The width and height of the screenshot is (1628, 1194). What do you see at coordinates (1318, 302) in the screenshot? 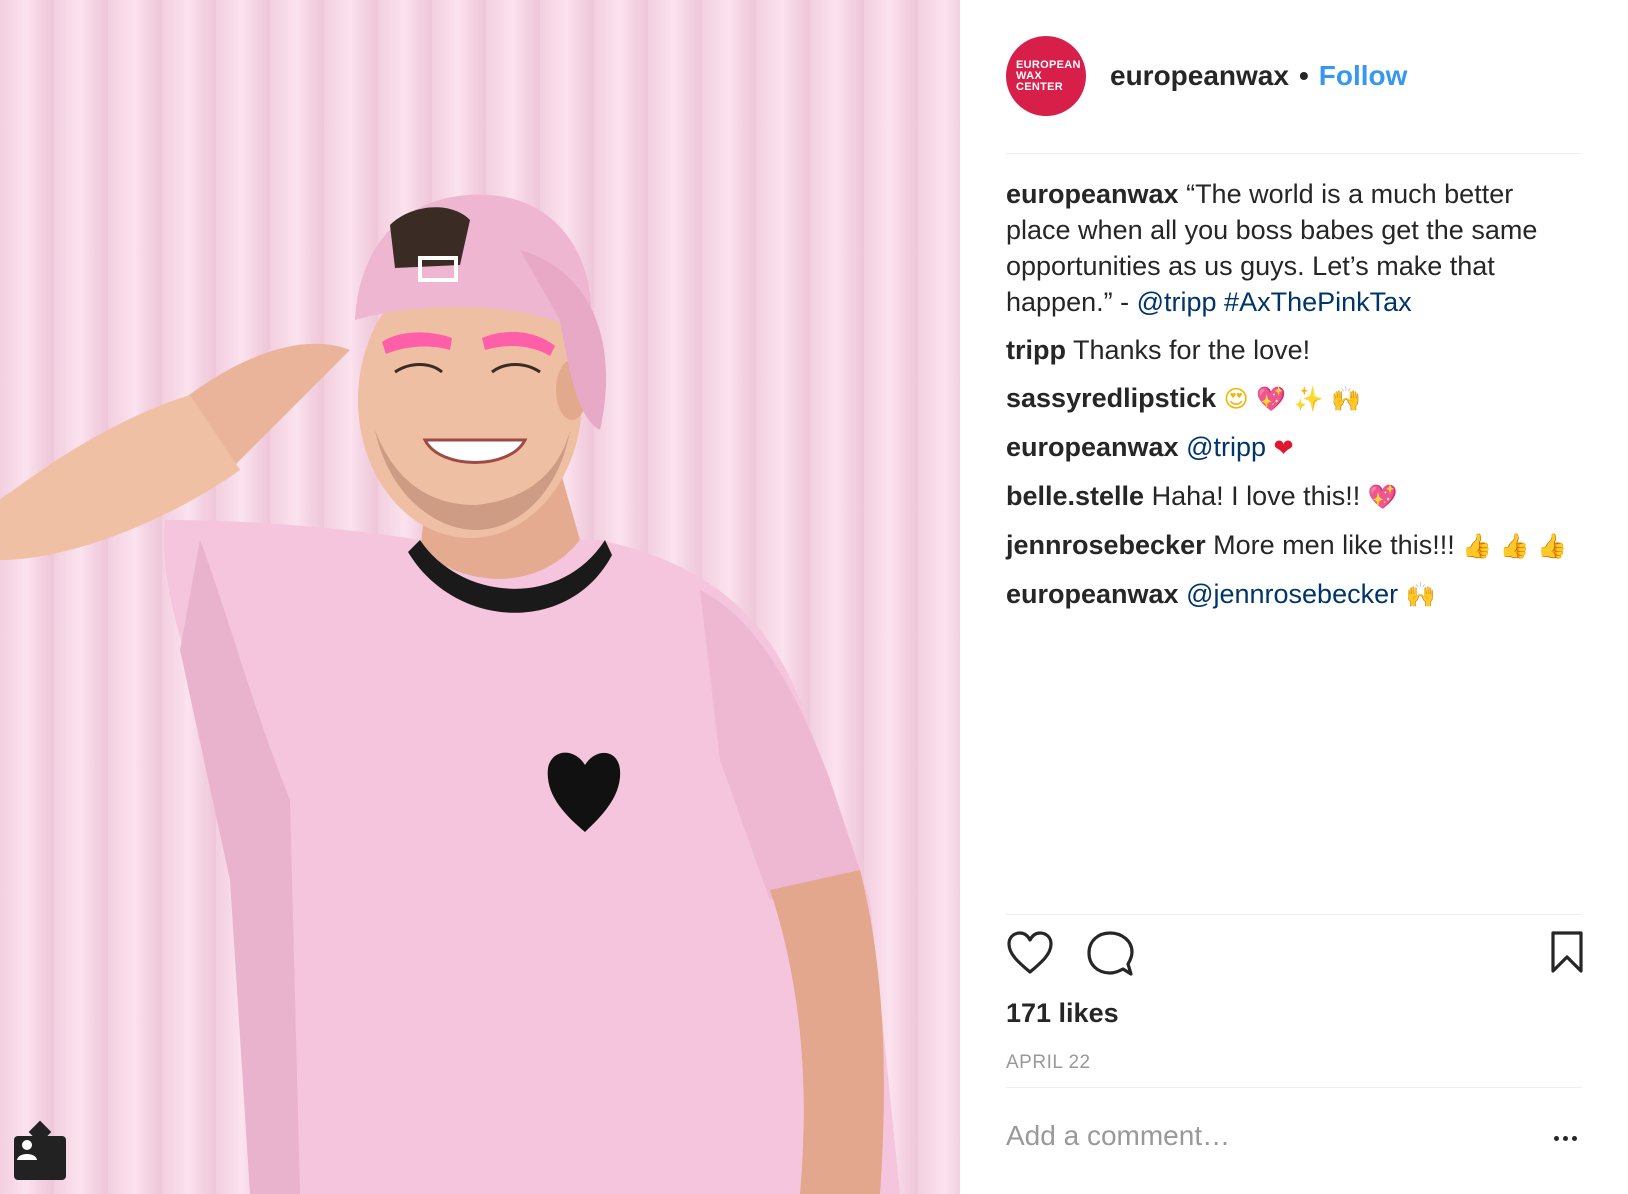
I see `caption-hashtag-link: #AxThePinkTax` at bounding box center [1318, 302].